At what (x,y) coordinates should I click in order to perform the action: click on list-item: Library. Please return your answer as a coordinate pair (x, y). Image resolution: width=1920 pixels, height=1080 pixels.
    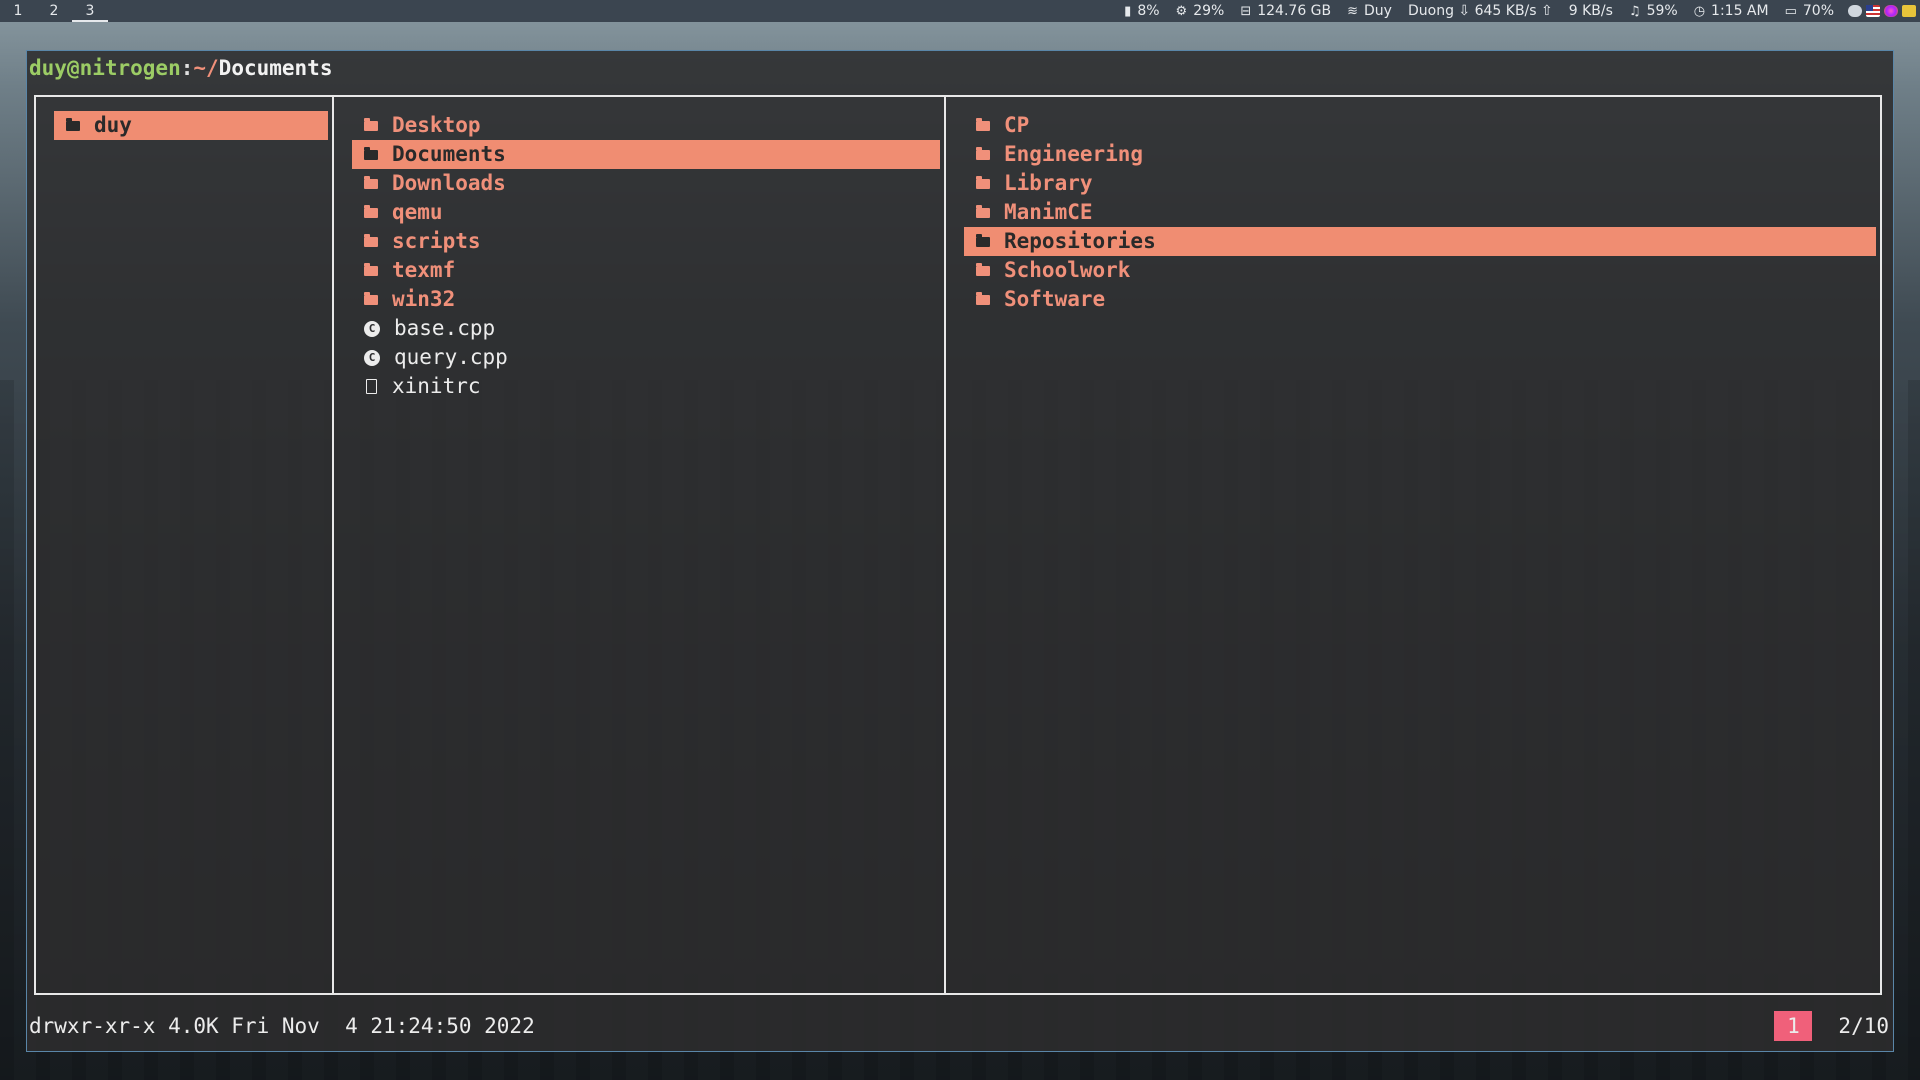
    Looking at the image, I should click on (1420, 183).